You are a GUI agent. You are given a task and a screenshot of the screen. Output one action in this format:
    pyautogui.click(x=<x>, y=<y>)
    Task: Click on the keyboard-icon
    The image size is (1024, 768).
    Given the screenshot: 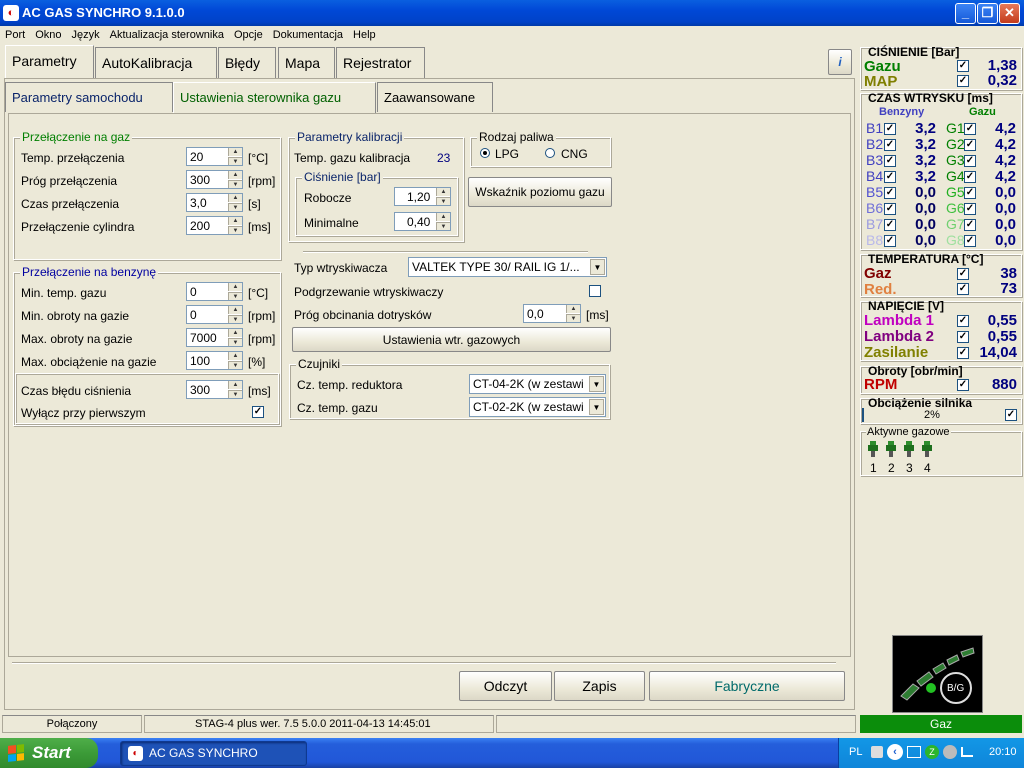 What is the action you would take?
    pyautogui.click(x=877, y=752)
    